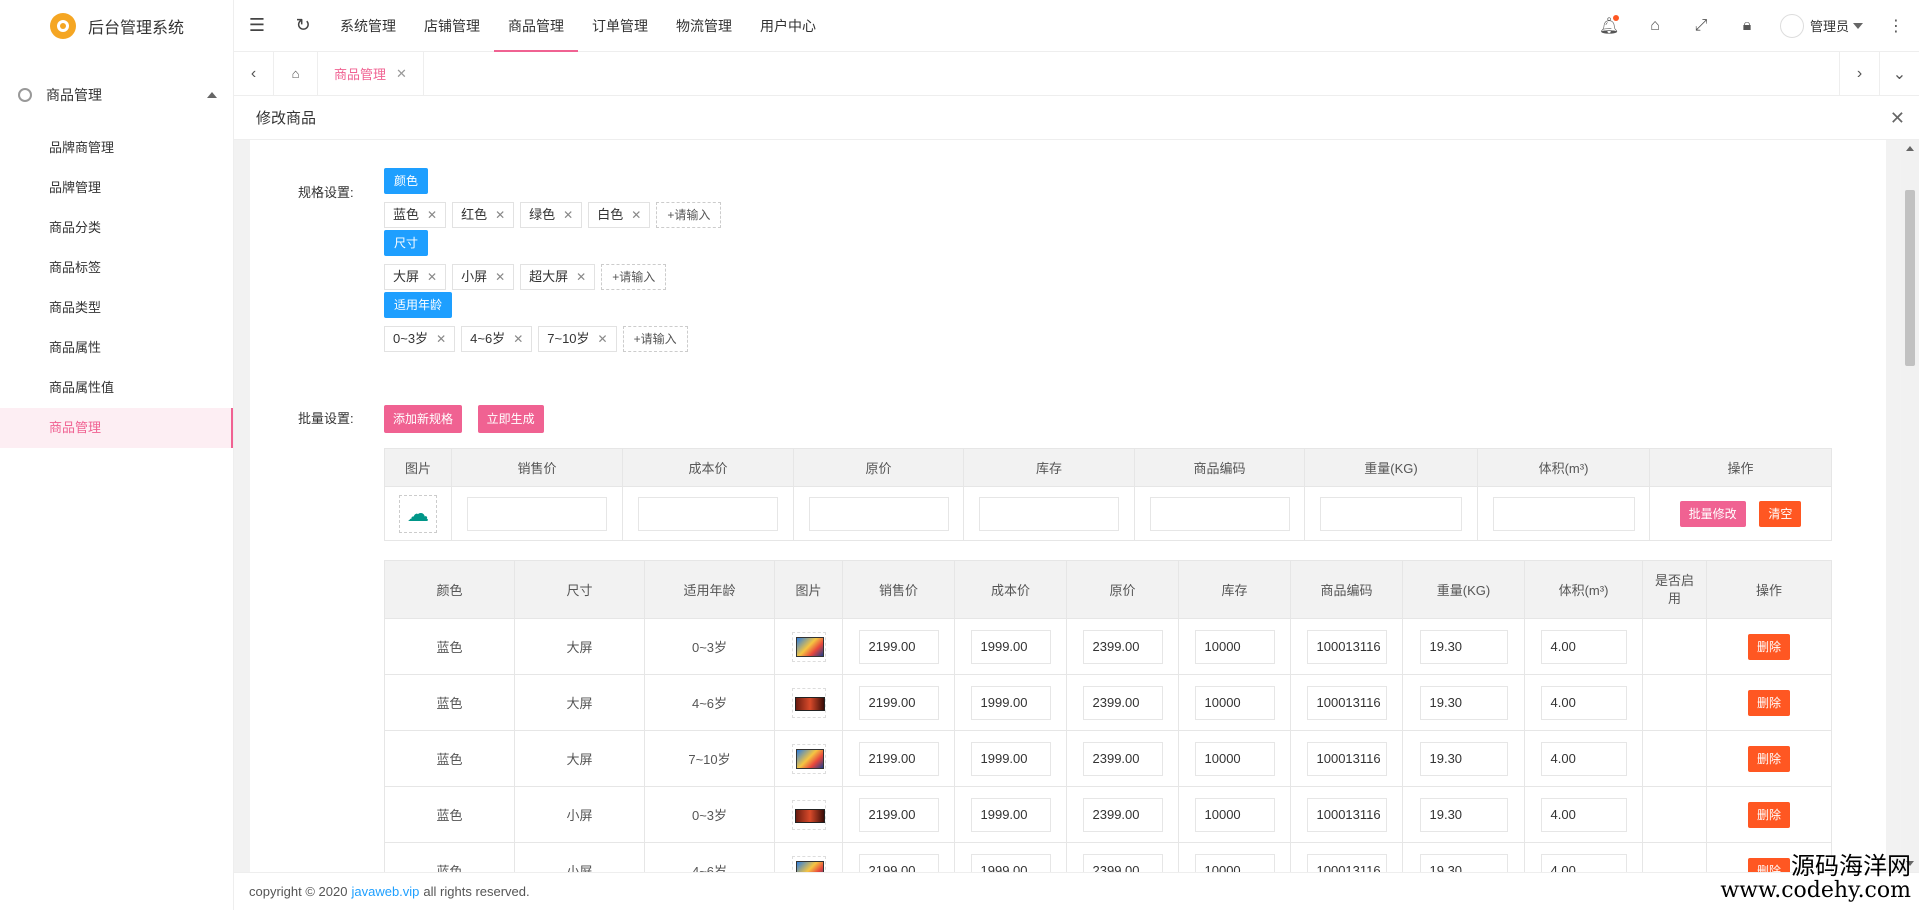 Image resolution: width=1919 pixels, height=910 pixels. Describe the element at coordinates (704, 26) in the screenshot. I see `nav-item-4: 物流管理` at that location.